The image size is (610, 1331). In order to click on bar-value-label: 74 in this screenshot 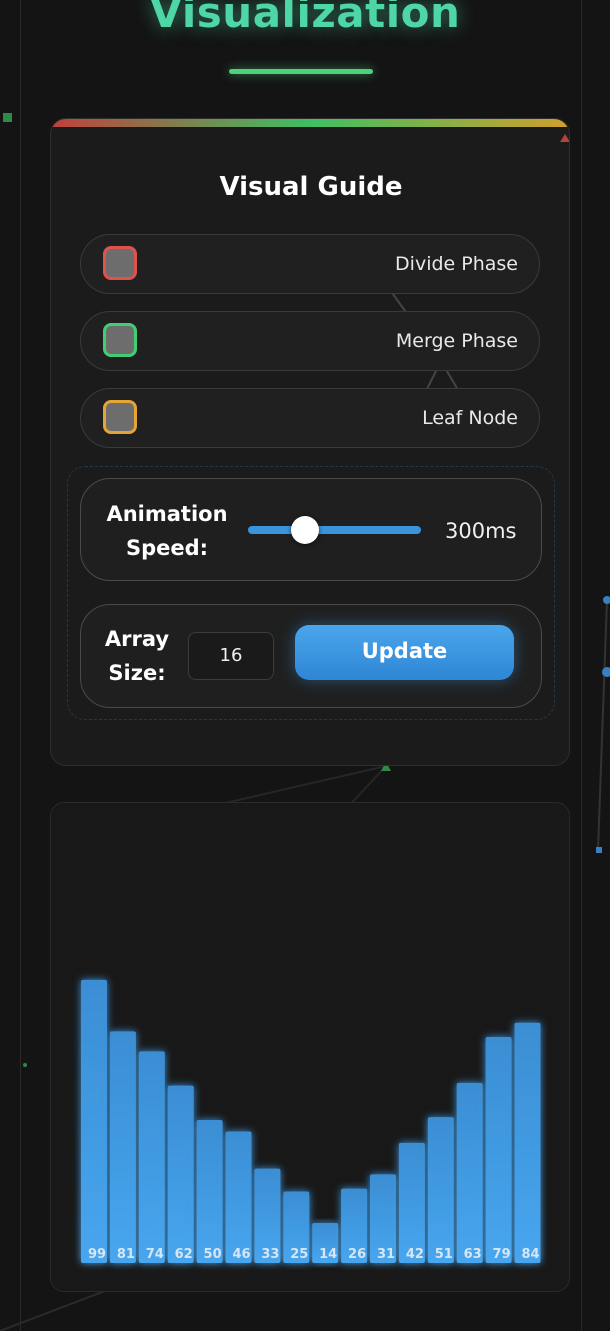, I will do `click(155, 1254)`.